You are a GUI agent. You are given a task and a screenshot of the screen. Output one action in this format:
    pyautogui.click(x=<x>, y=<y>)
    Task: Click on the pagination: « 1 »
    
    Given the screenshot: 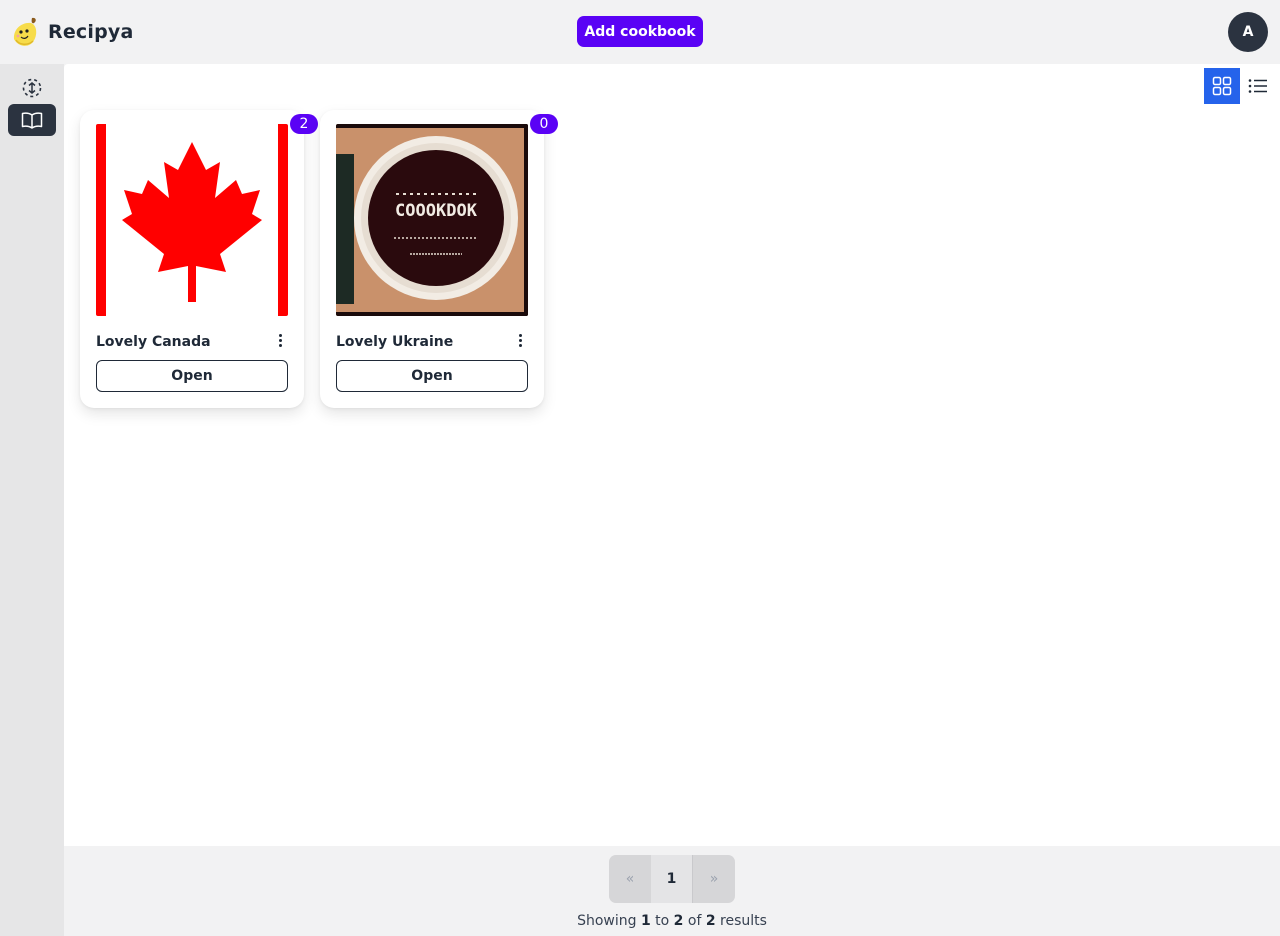 What is the action you would take?
    pyautogui.click(x=672, y=879)
    